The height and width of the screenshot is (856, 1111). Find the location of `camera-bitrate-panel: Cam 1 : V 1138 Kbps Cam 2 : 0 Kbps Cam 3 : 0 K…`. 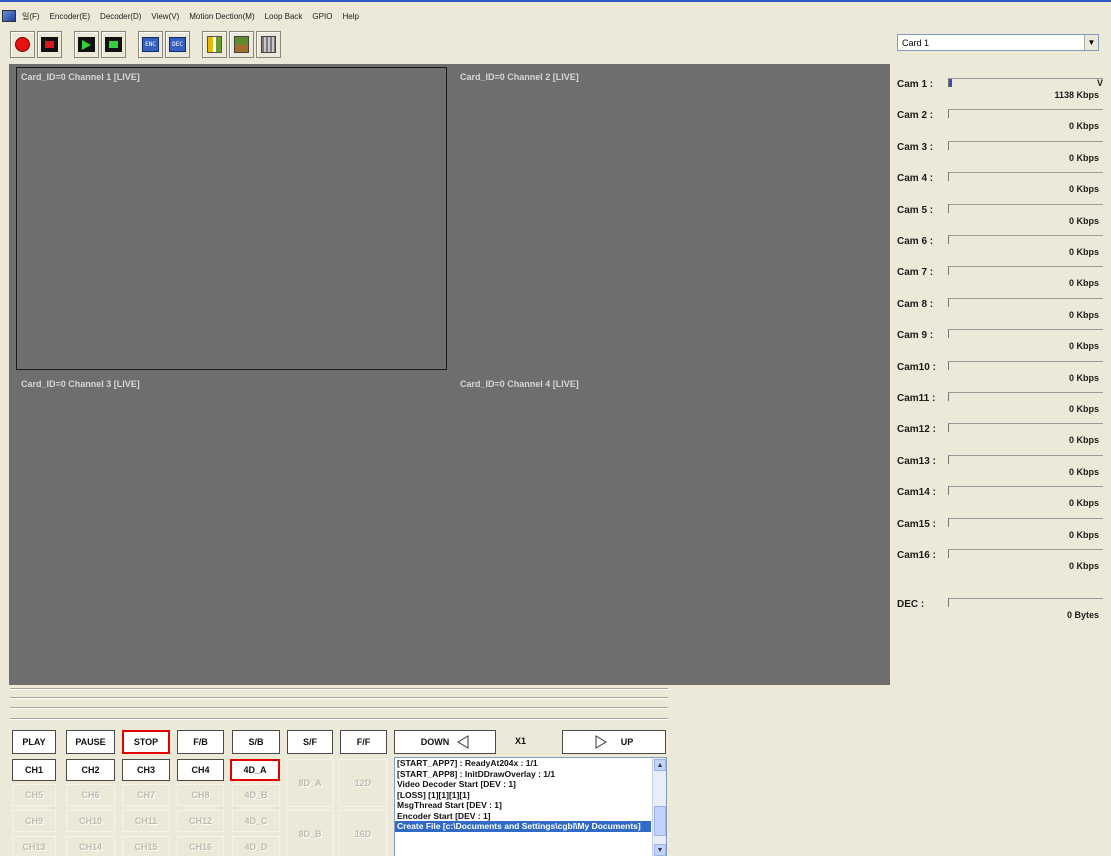

camera-bitrate-panel: Cam 1 : V 1138 Kbps Cam 2 : 0 Kbps Cam 3 : 0 K… is located at coordinates (1002, 354).